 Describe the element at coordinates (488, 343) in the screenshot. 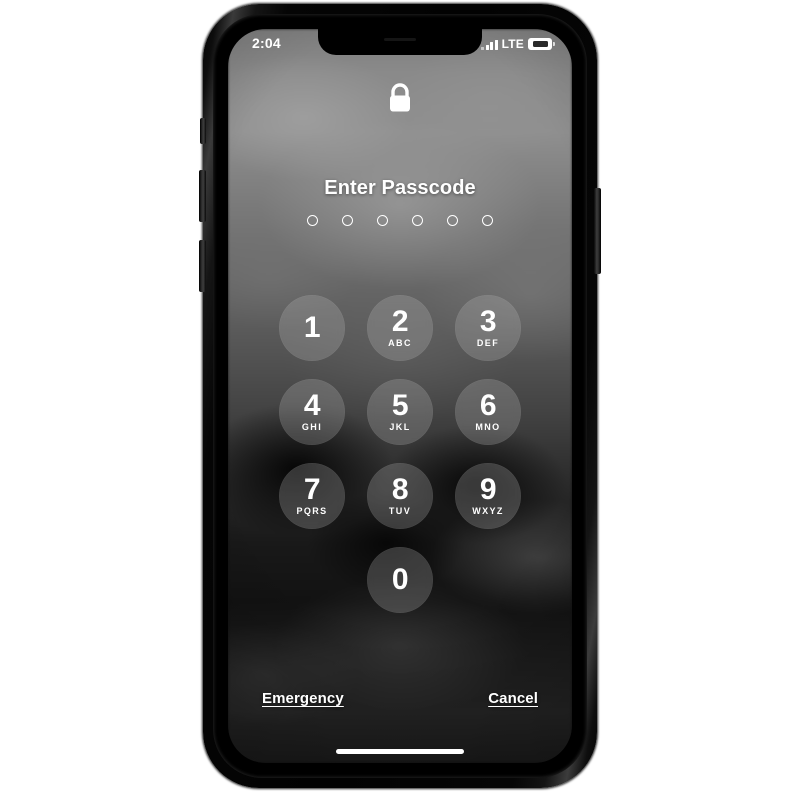

I see `keypad-key-letters: DEF` at that location.